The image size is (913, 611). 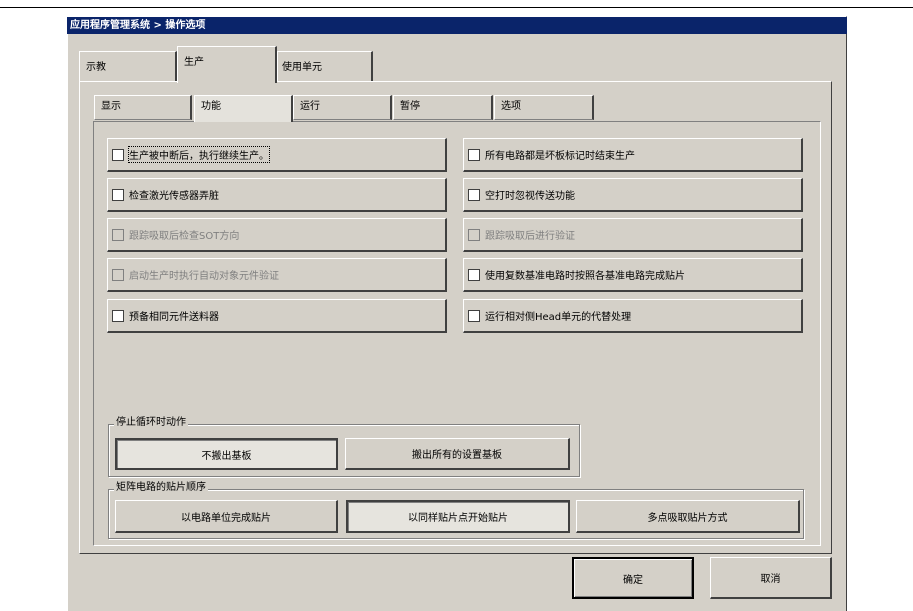 I want to click on tab-teach-label: 示教, so click(x=96, y=67).